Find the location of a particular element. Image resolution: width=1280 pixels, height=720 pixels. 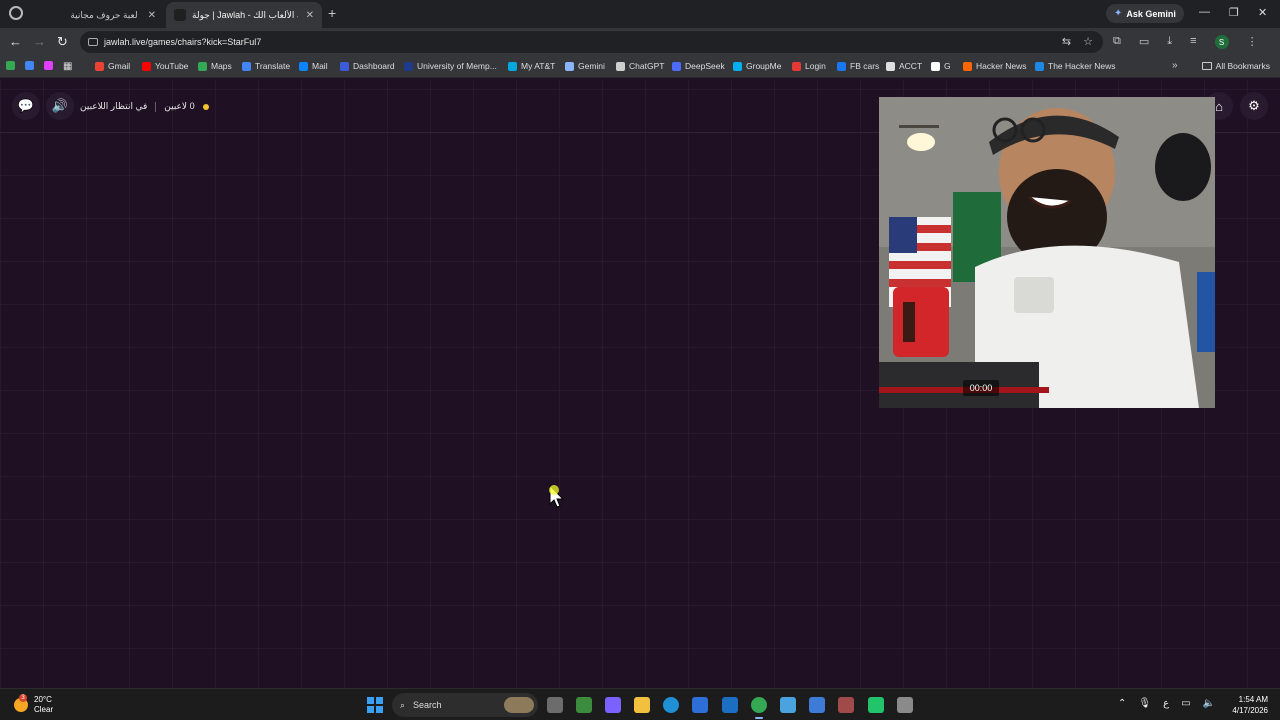

gear-icon: ⚙ is located at coordinates (1254, 105).